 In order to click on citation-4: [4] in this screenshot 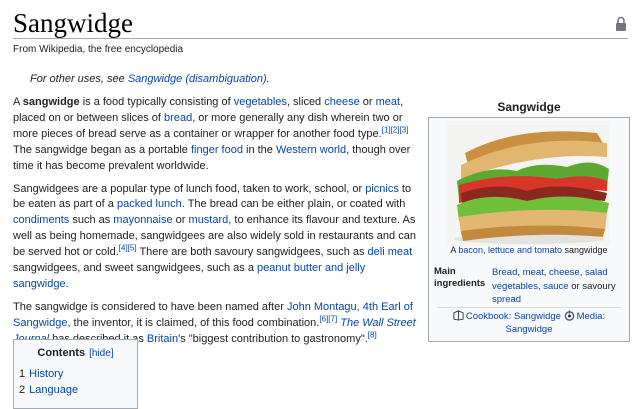, I will do `click(123, 248)`.